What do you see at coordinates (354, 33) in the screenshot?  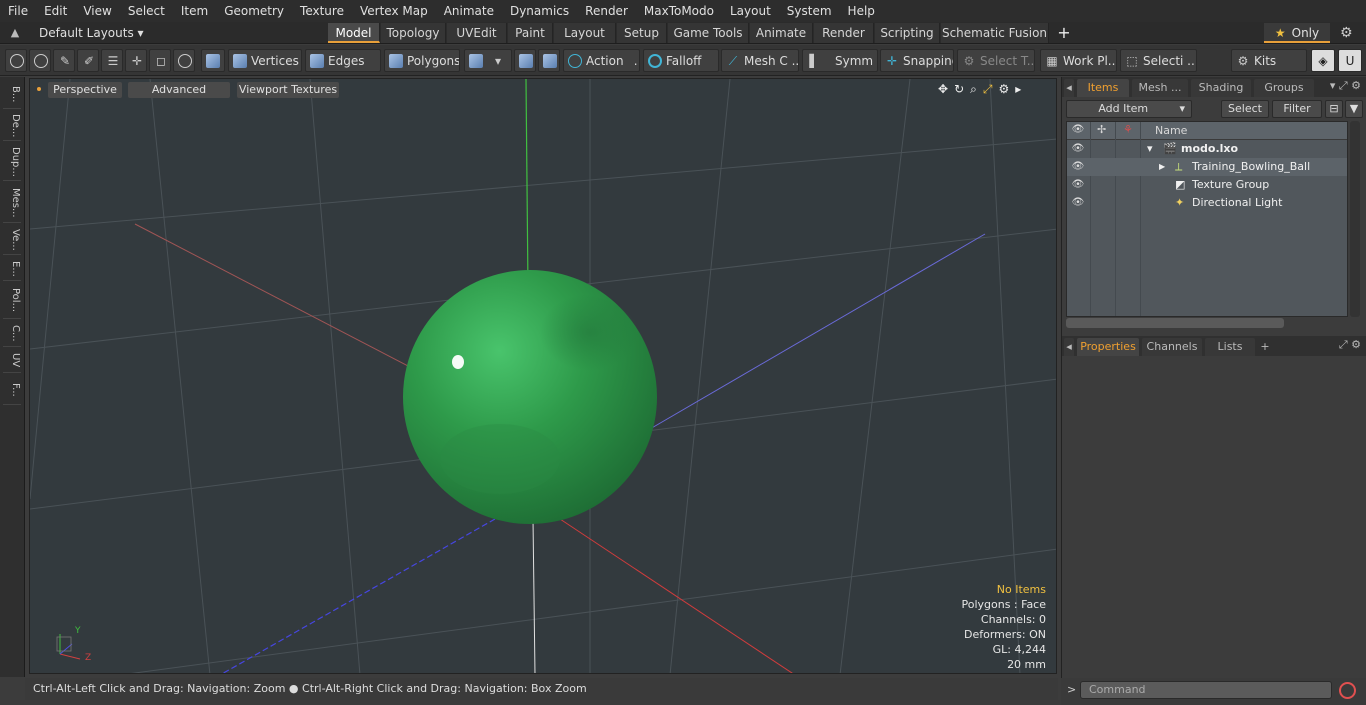 I see `tab-model: Model` at bounding box center [354, 33].